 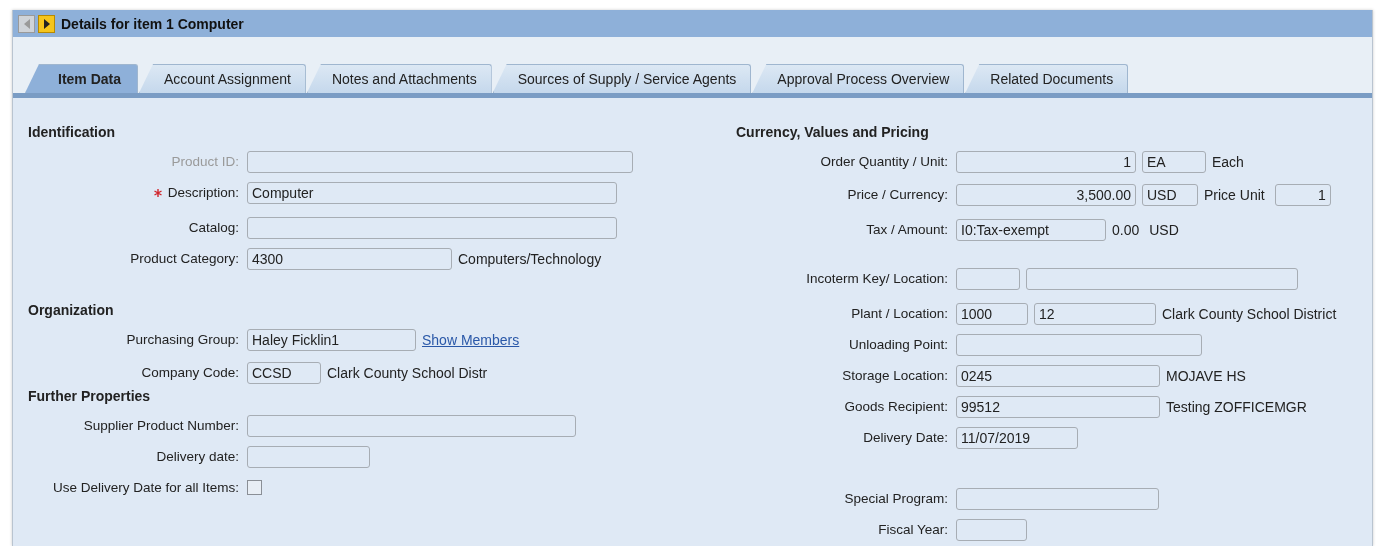 I want to click on input-field: 3,500.00, so click(x=1046, y=194).